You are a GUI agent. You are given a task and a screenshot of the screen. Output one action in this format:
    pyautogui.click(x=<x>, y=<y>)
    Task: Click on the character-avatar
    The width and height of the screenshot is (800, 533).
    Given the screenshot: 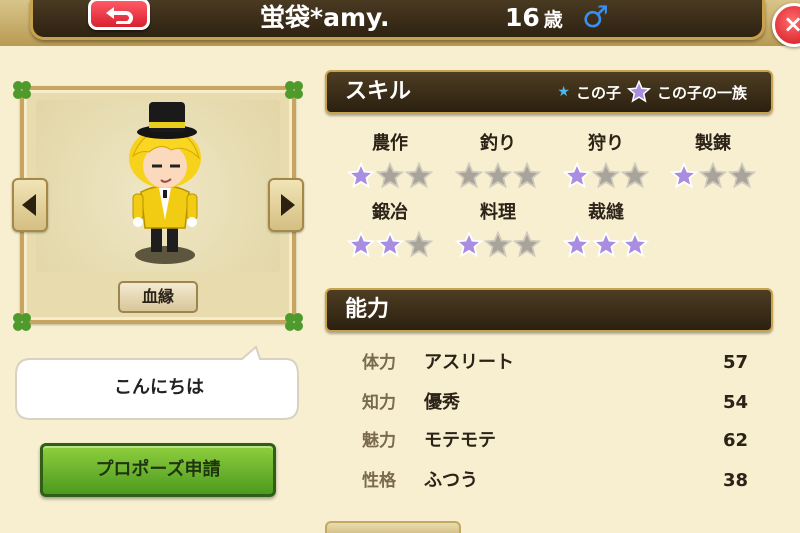 What is the action you would take?
    pyautogui.click(x=165, y=183)
    